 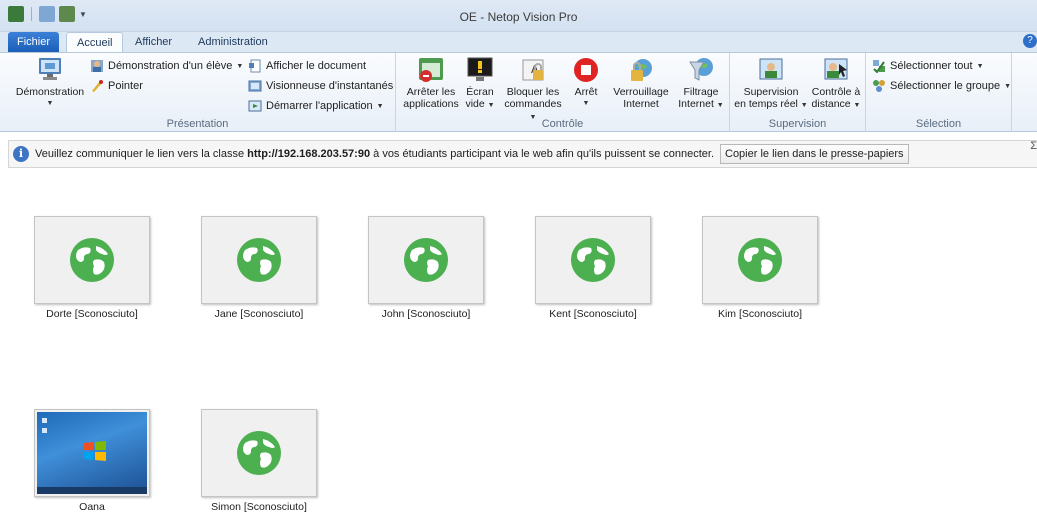 I want to click on title-bar: ▼ OE - Netop Vision Pro, so click(x=518, y=16).